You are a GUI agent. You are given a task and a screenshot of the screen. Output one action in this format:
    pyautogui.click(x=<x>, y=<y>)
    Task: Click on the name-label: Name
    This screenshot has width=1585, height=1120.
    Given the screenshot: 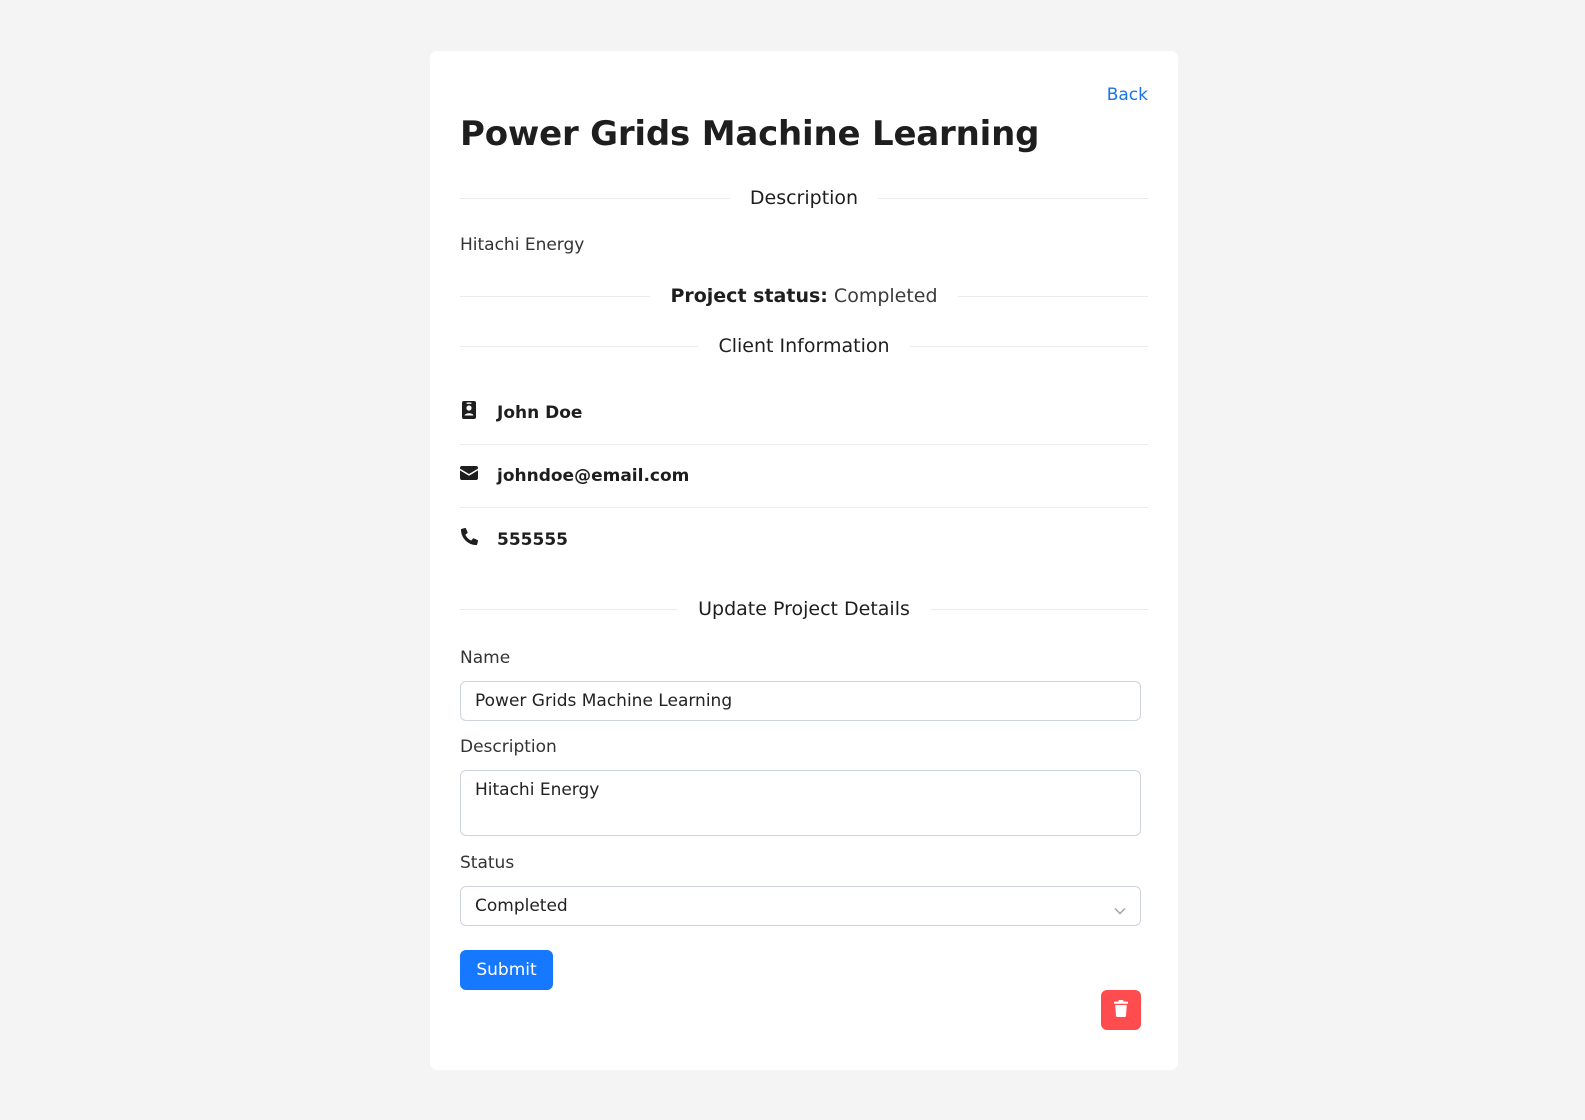 What is the action you would take?
    pyautogui.click(x=485, y=658)
    